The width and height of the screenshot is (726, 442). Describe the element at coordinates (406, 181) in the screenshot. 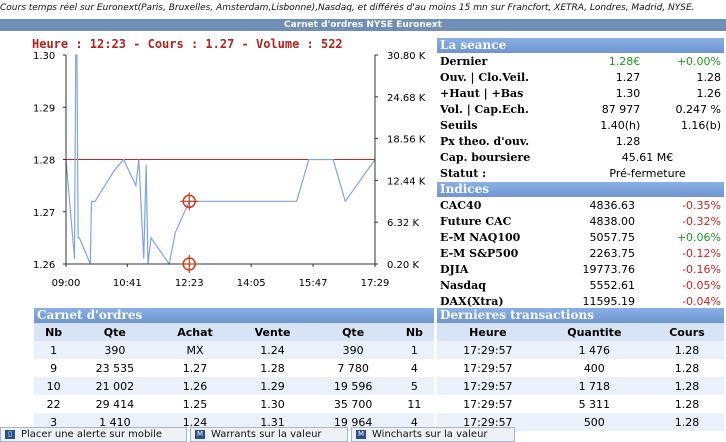

I see `volume-tick-label: 12.44 K` at that location.